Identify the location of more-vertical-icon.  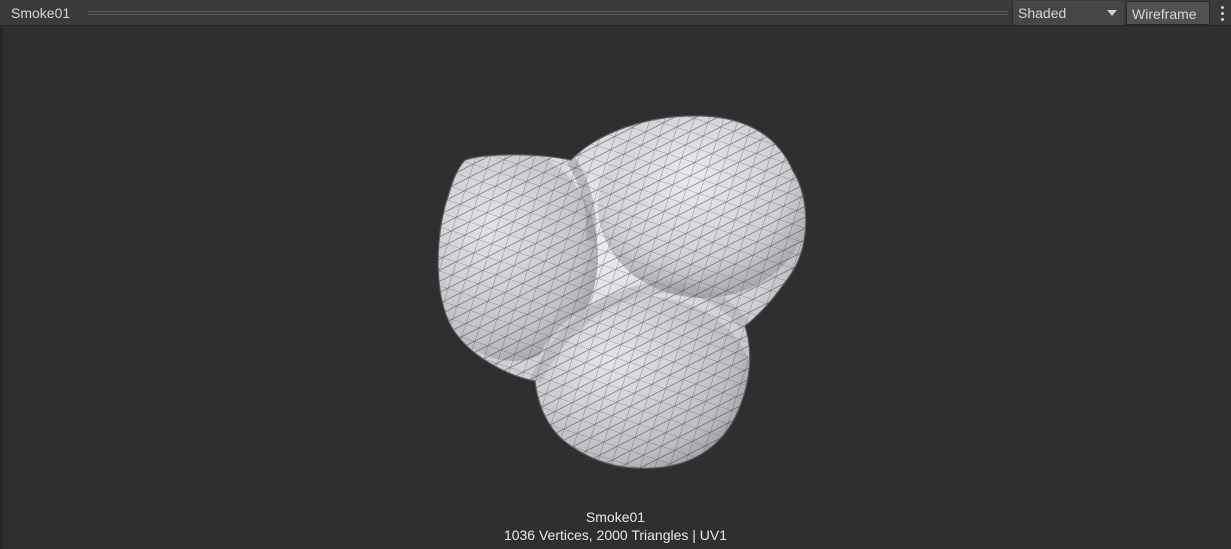
(1222, 13).